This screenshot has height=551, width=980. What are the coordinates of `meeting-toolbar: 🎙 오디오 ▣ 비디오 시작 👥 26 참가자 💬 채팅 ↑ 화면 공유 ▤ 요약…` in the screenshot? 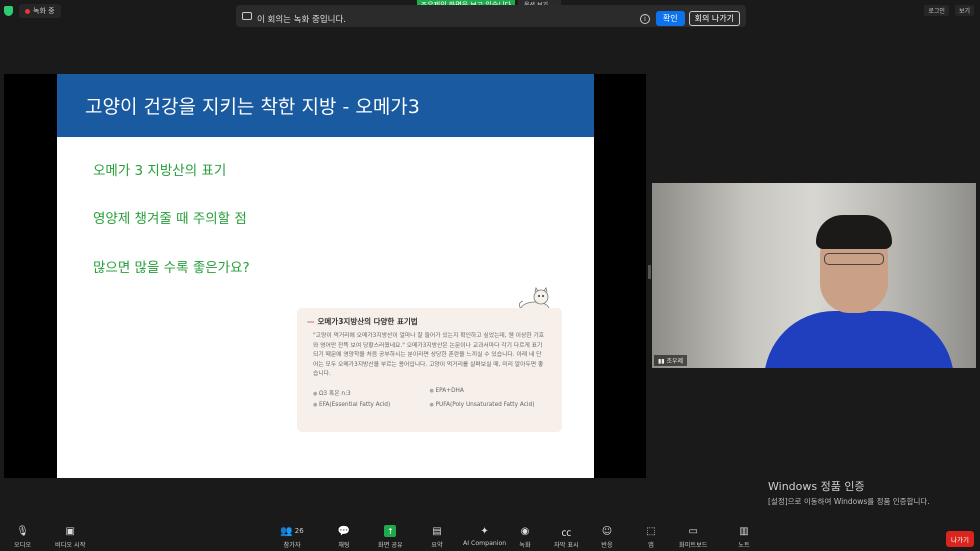 It's located at (490, 536).